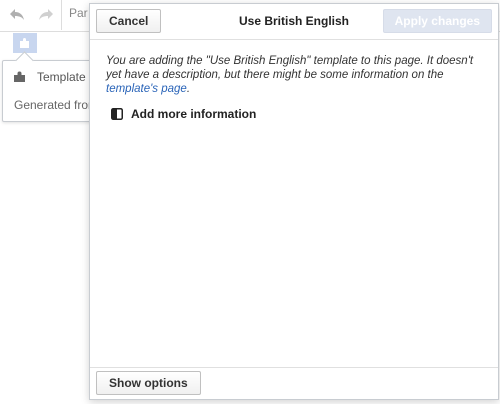 The width and height of the screenshot is (500, 404). I want to click on description-end: ., so click(188, 89).